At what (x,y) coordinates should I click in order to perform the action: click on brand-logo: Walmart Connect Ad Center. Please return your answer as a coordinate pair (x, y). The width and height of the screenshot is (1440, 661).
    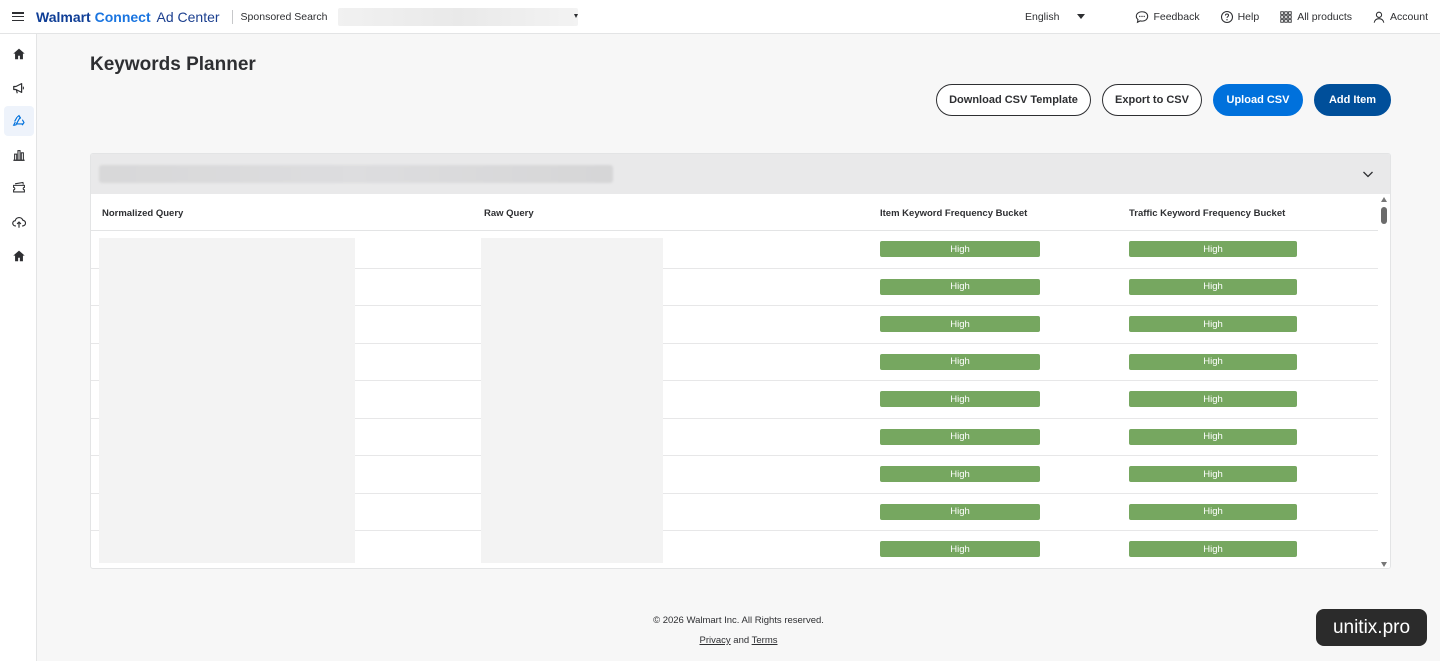
    Looking at the image, I should click on (128, 17).